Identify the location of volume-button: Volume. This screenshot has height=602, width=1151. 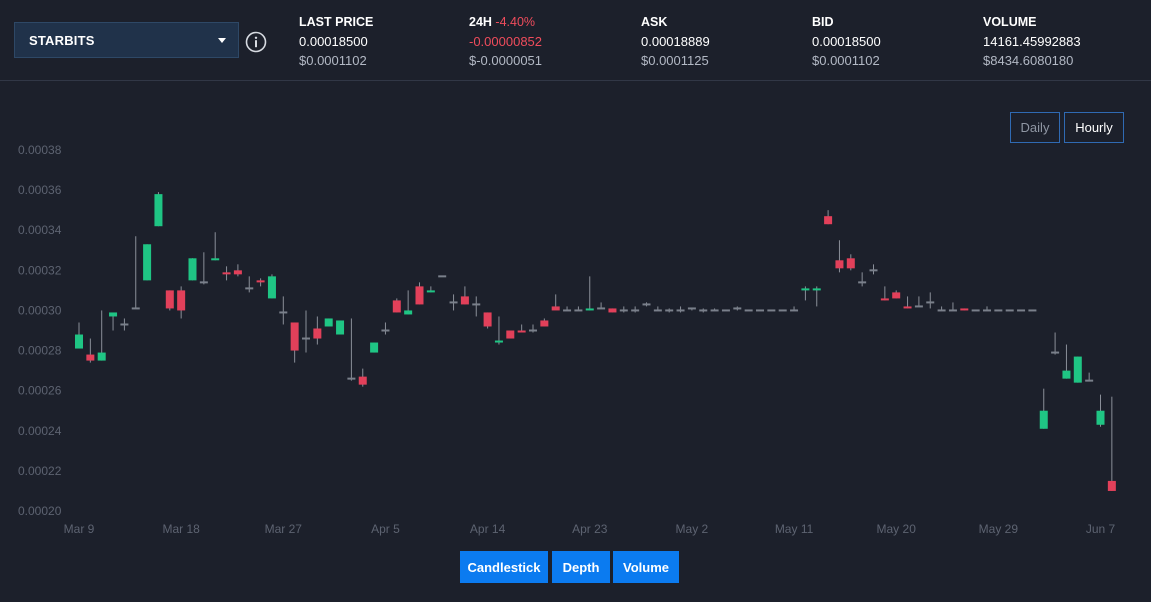
(646, 567).